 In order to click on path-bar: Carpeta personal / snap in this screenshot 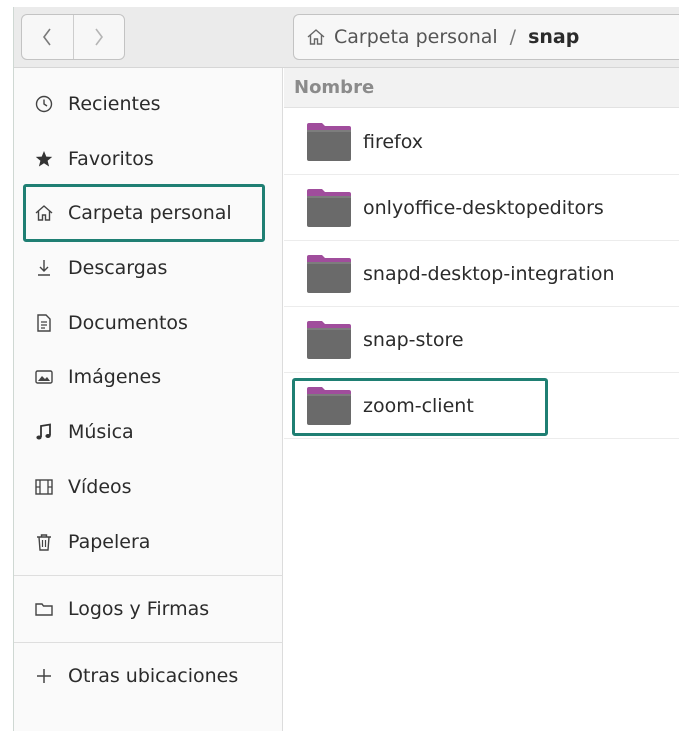, I will do `click(486, 37)`.